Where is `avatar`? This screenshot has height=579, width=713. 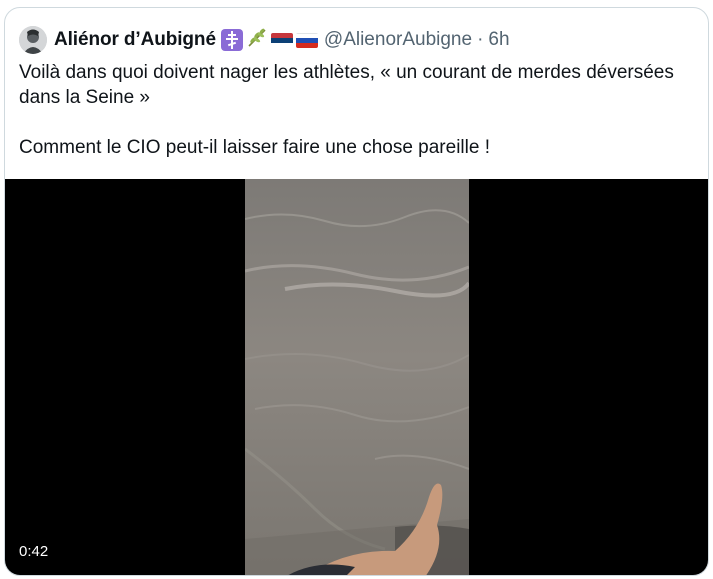 avatar is located at coordinates (33, 40).